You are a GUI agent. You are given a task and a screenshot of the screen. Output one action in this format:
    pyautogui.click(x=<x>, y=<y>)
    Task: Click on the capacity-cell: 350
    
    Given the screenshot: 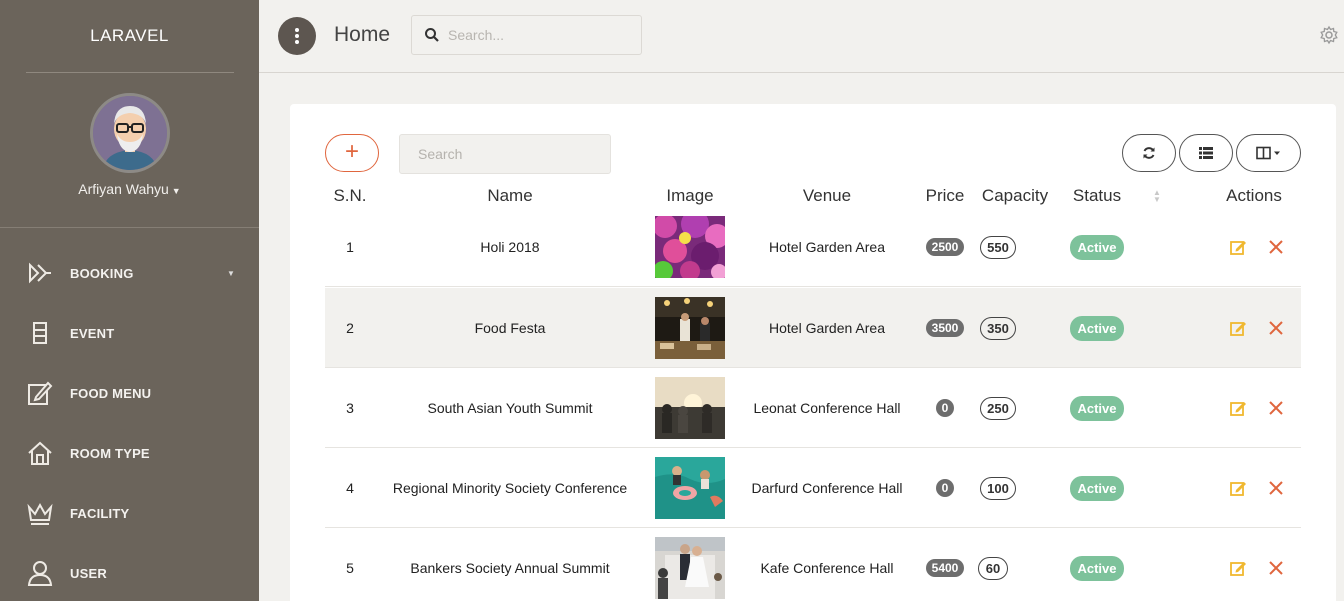 What is the action you would take?
    pyautogui.click(x=998, y=328)
    